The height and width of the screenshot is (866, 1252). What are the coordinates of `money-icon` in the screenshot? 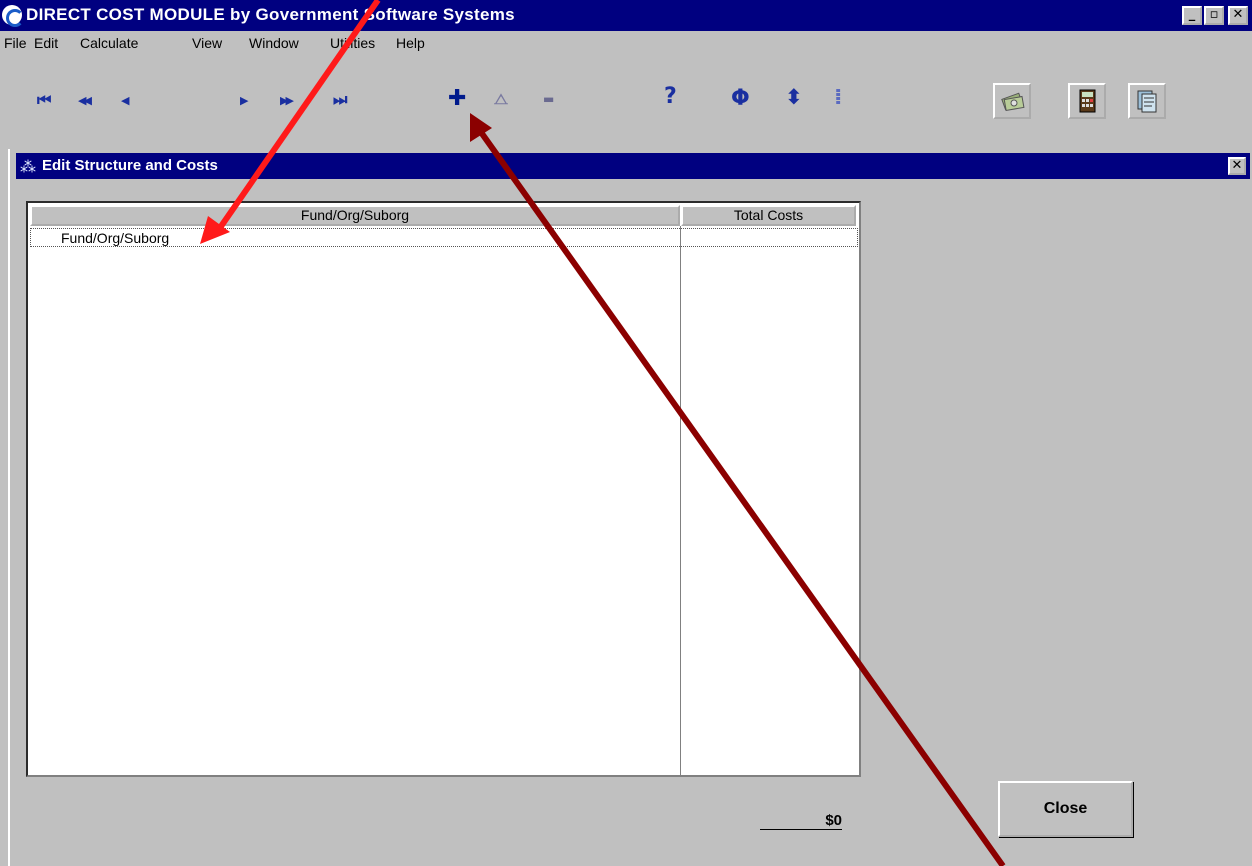 It's located at (1013, 102).